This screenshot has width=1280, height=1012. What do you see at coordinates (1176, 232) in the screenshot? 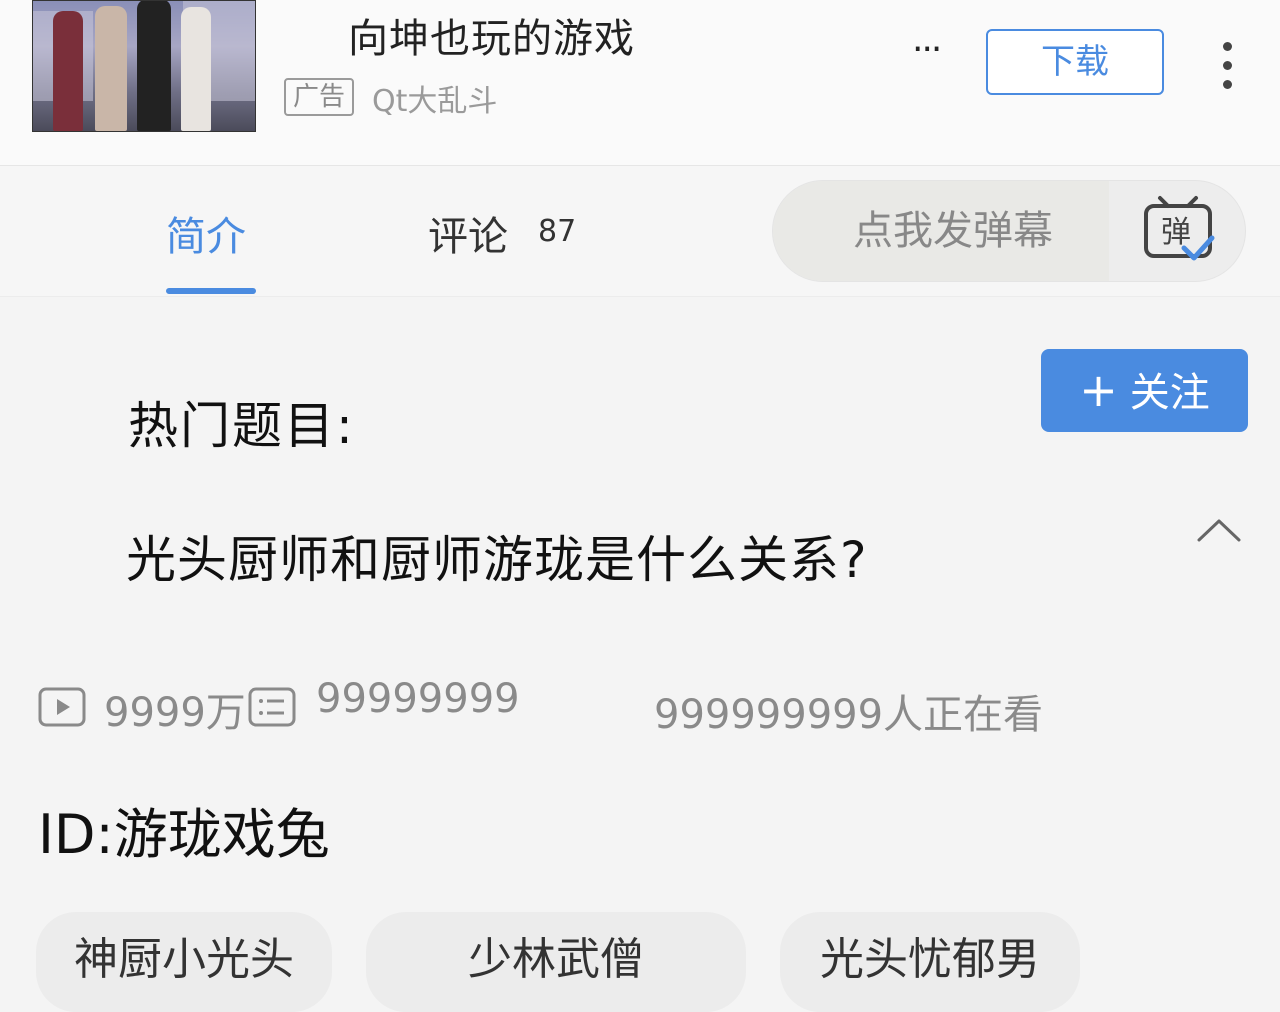
I see `svg-text: 弹` at bounding box center [1176, 232].